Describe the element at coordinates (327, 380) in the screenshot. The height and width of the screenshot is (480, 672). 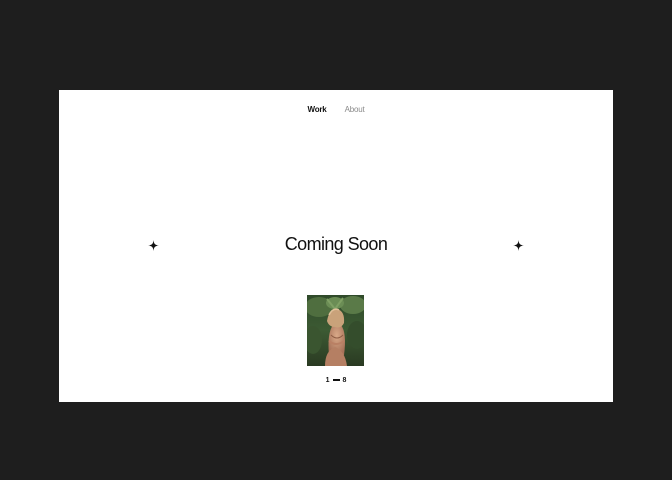
I see `gallery-counter-current: 1` at that location.